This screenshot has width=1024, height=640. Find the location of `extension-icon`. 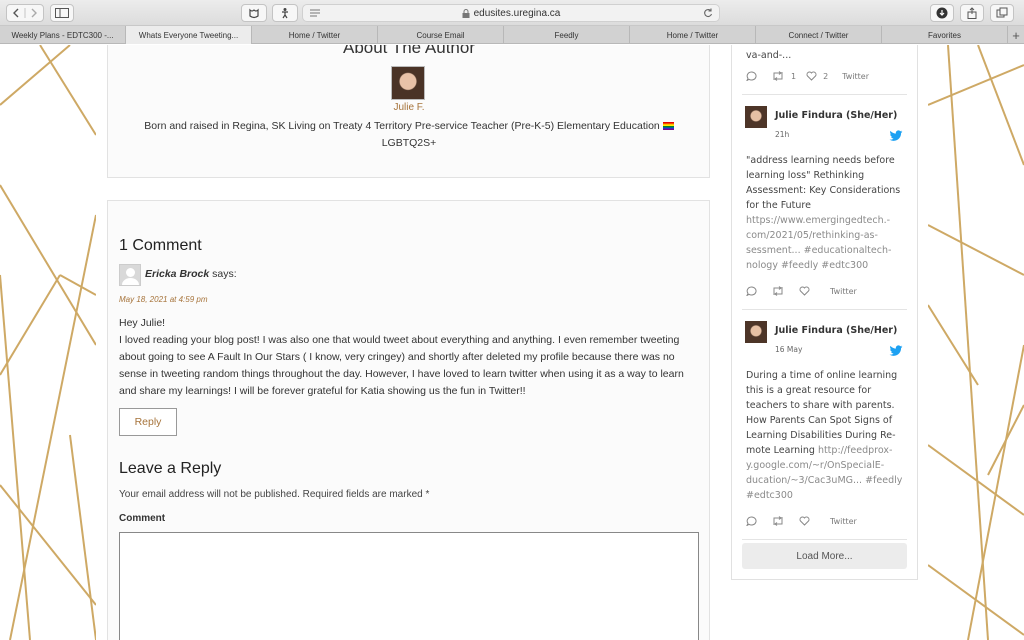

extension-icon is located at coordinates (254, 13).